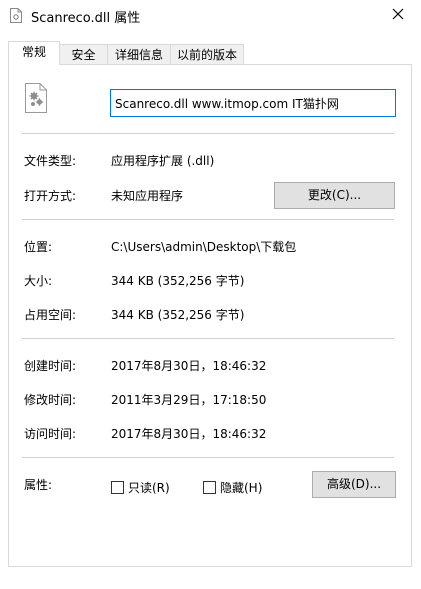 The width and height of the screenshot is (421, 589). What do you see at coordinates (189, 366) in the screenshot?
I see `created-value: 2017年8月30日，18:46:32` at bounding box center [189, 366].